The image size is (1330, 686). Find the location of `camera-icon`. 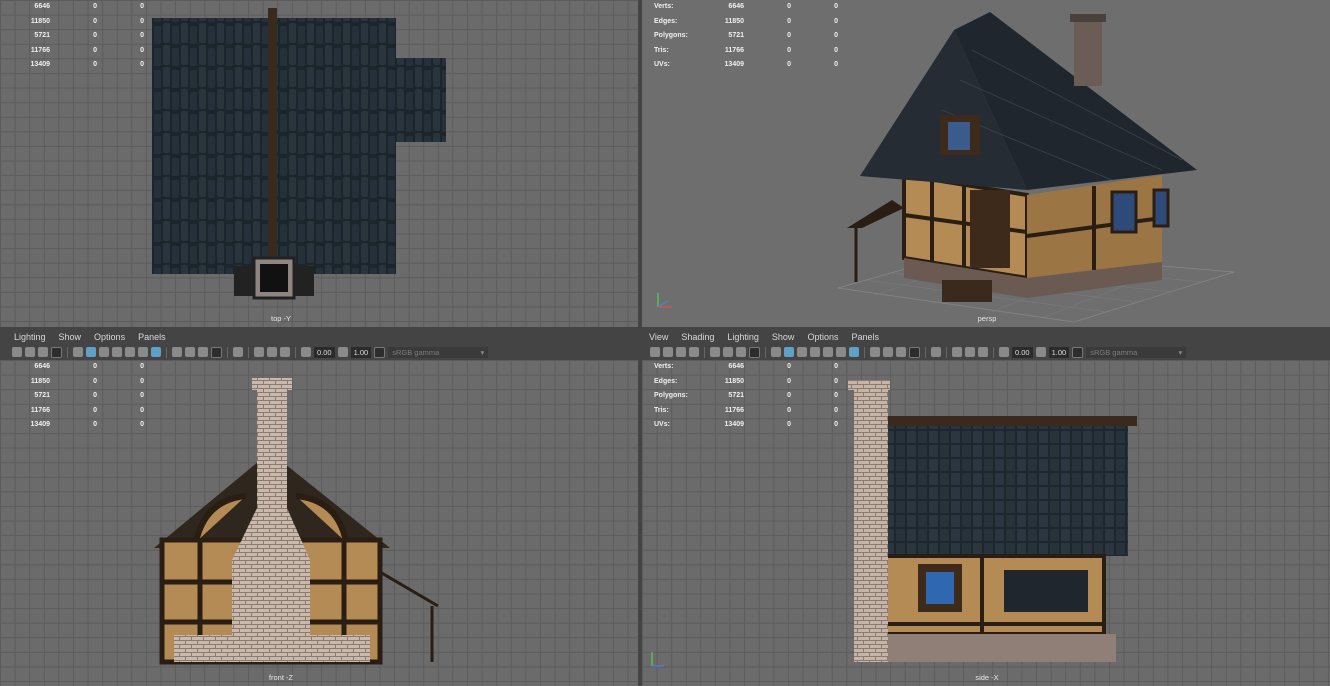

camera-icon is located at coordinates (655, 352).